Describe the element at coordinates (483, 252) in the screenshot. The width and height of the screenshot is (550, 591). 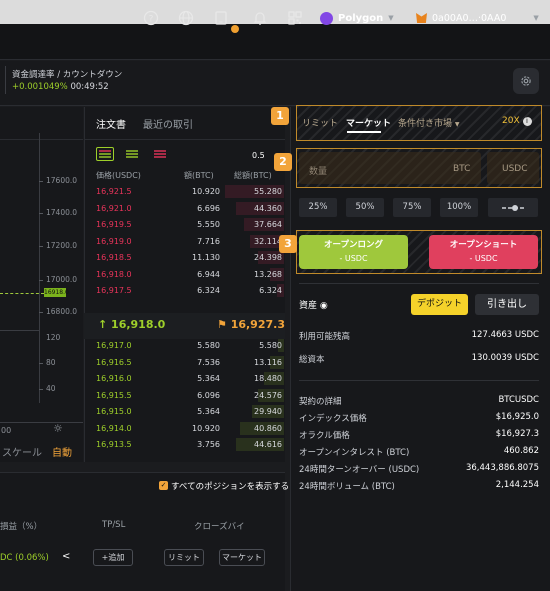
I see `open-short-button: オープンショート - USDC` at that location.